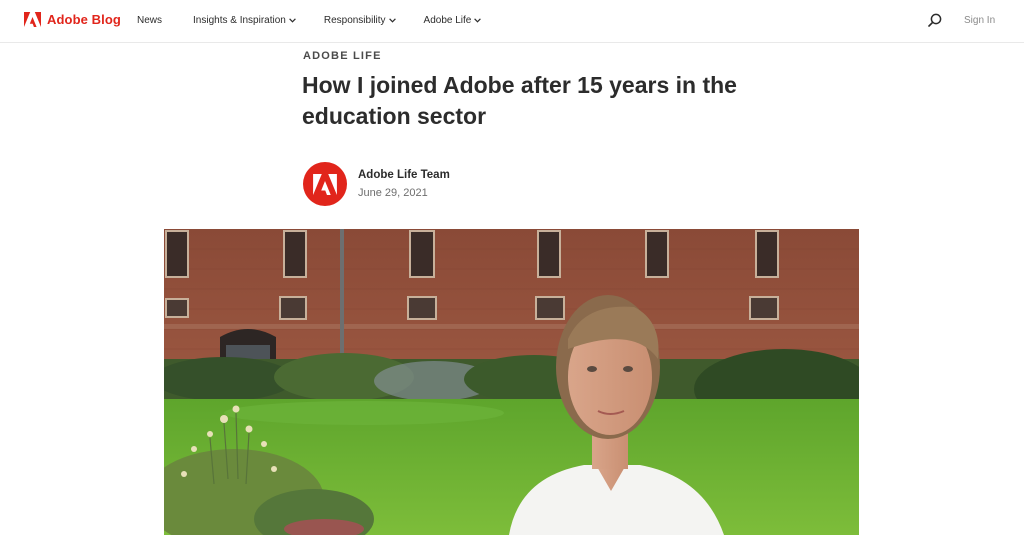  I want to click on search-button, so click(935, 22).